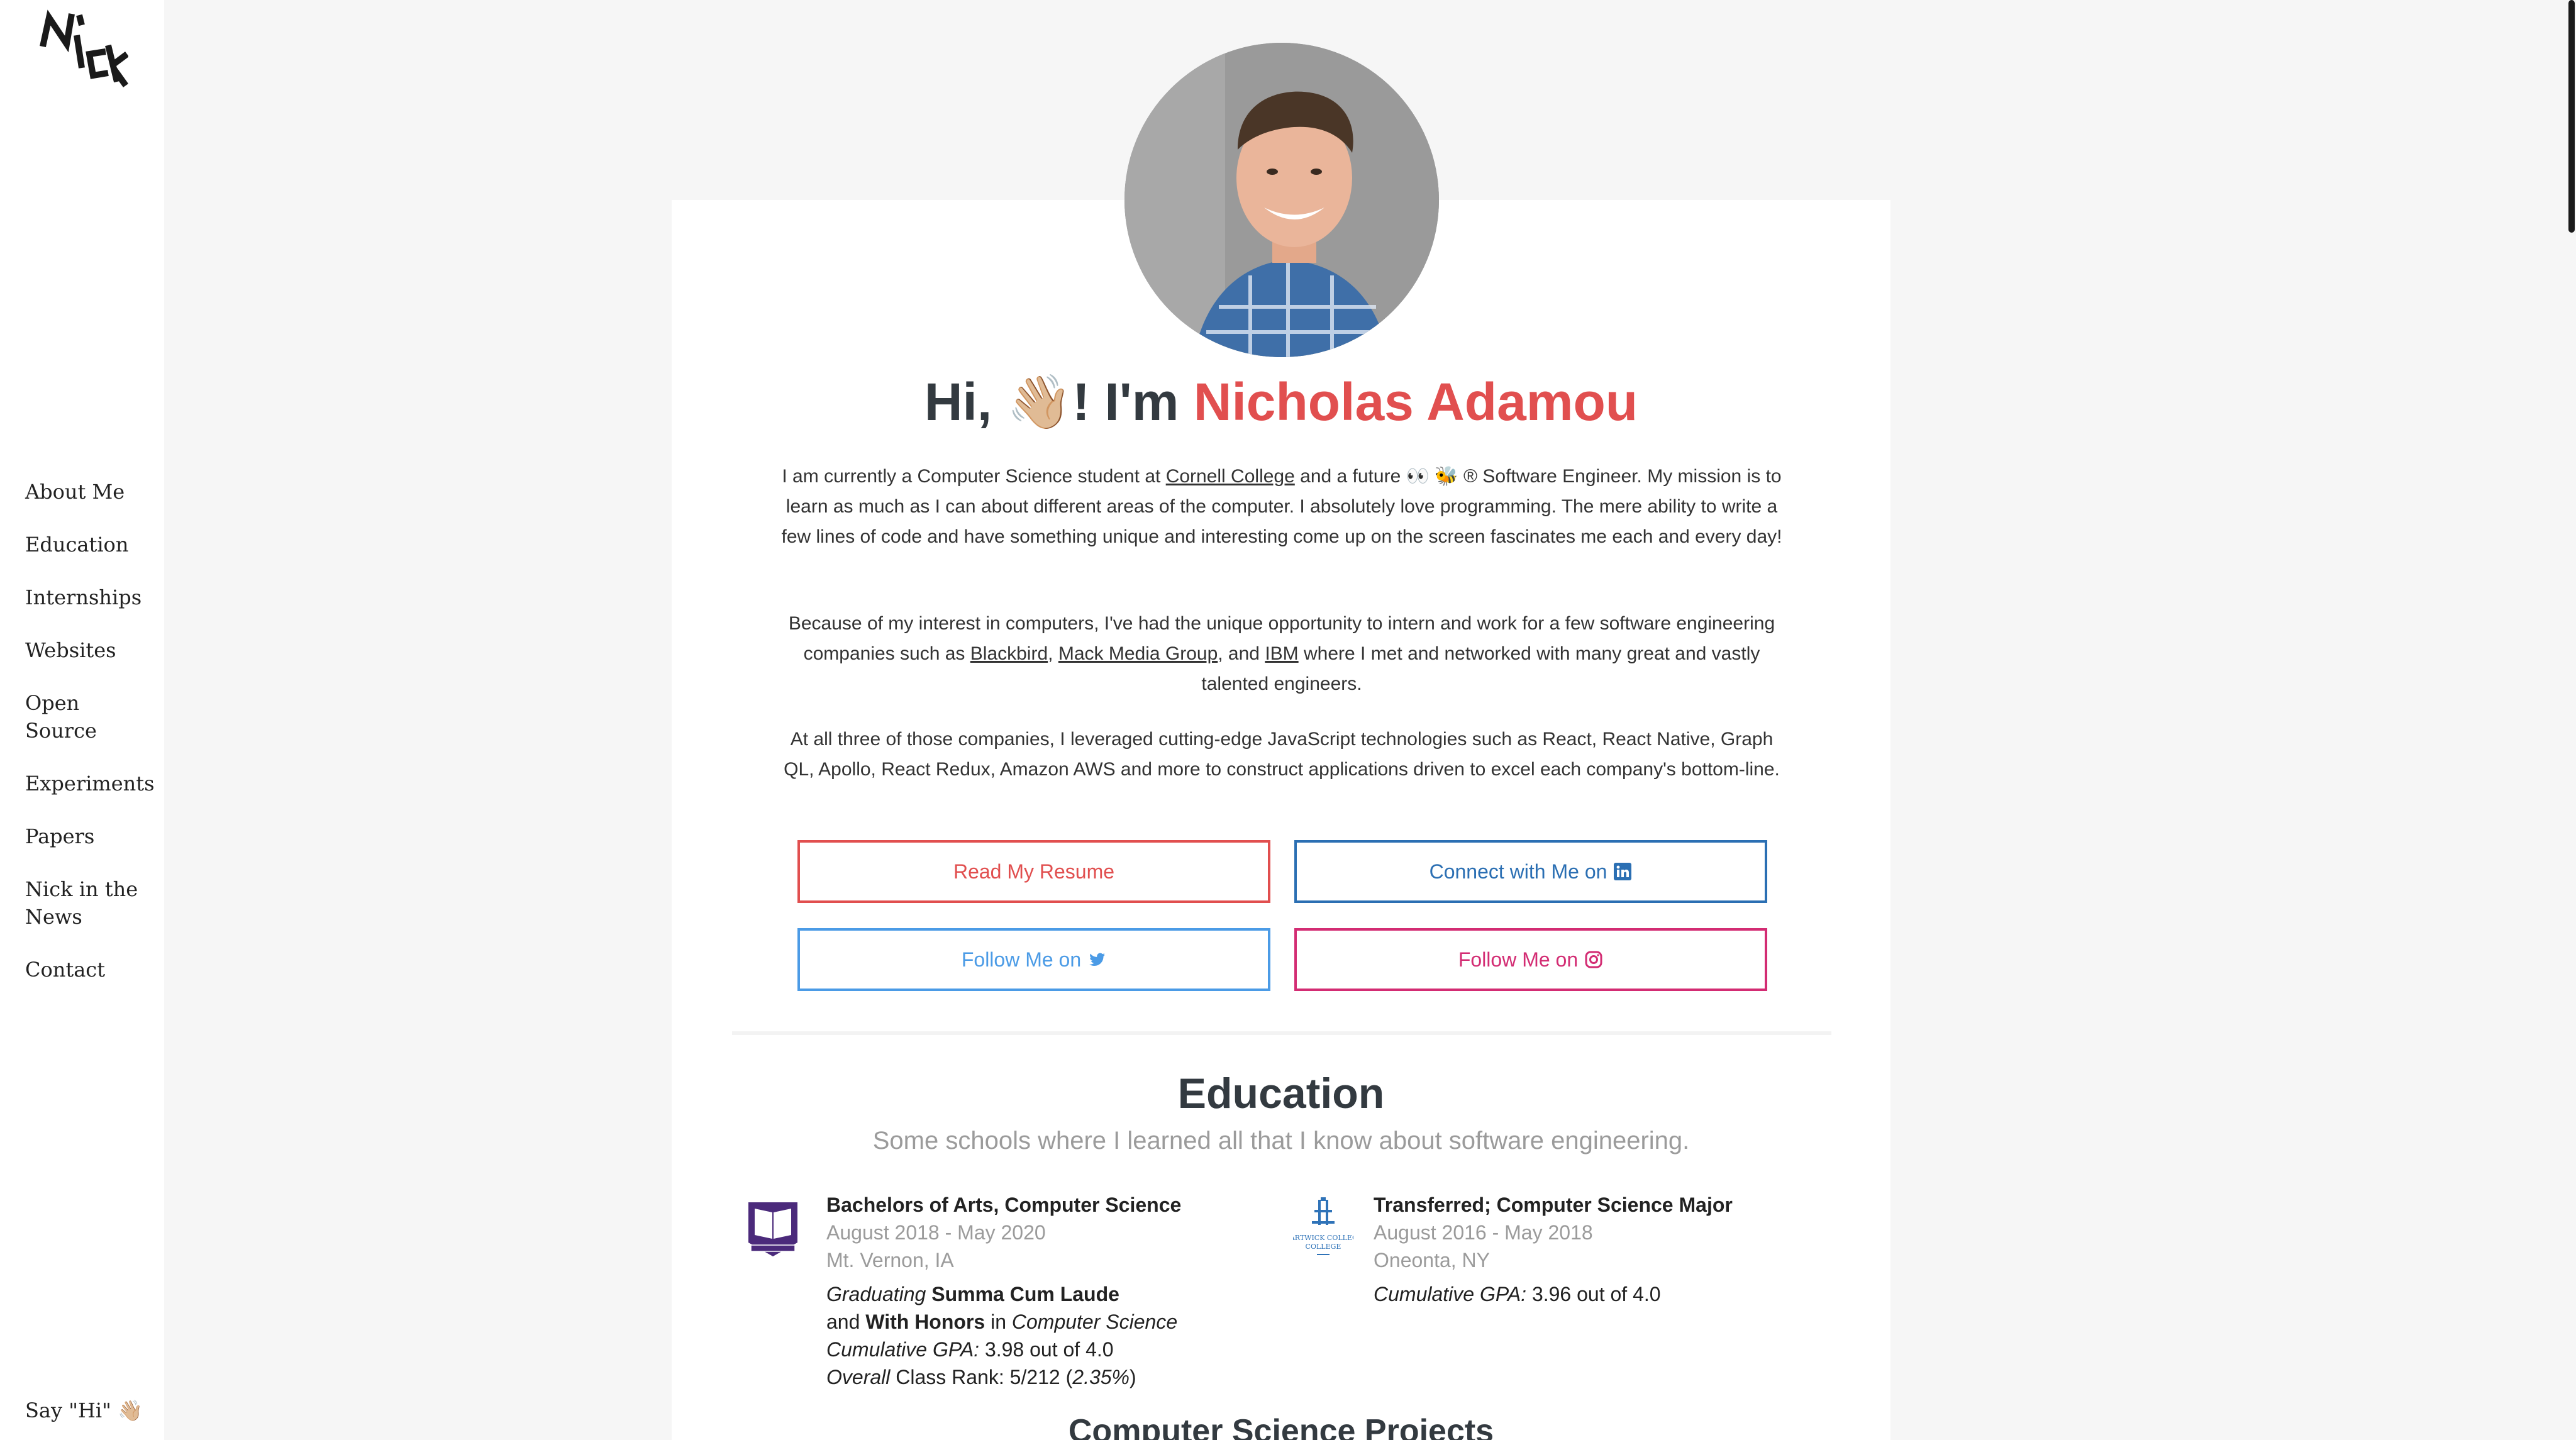  Describe the element at coordinates (88, 492) in the screenshot. I see `sidebar-item-about-me: About Me` at that location.